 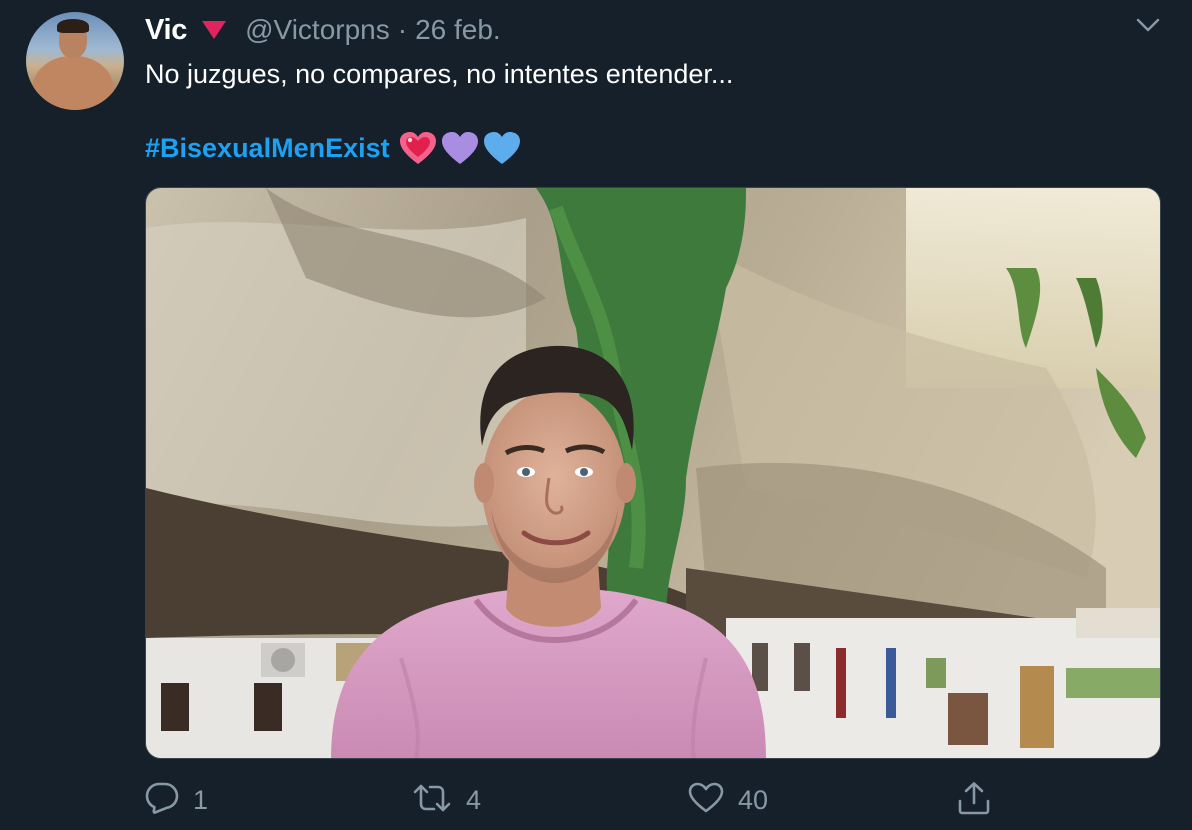 I want to click on reply-icon, so click(x=162, y=800).